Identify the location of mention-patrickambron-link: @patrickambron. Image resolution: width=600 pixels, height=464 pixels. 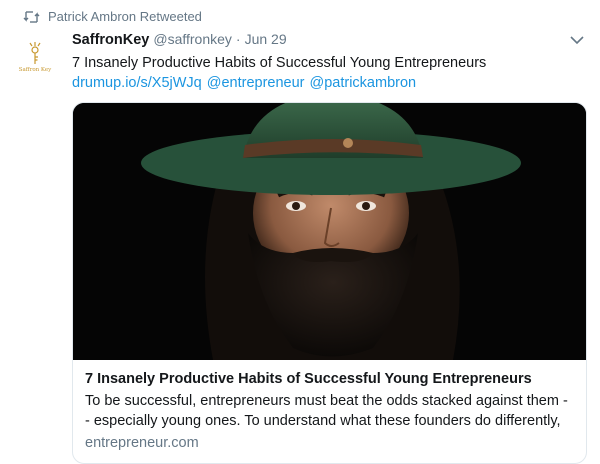
(363, 83).